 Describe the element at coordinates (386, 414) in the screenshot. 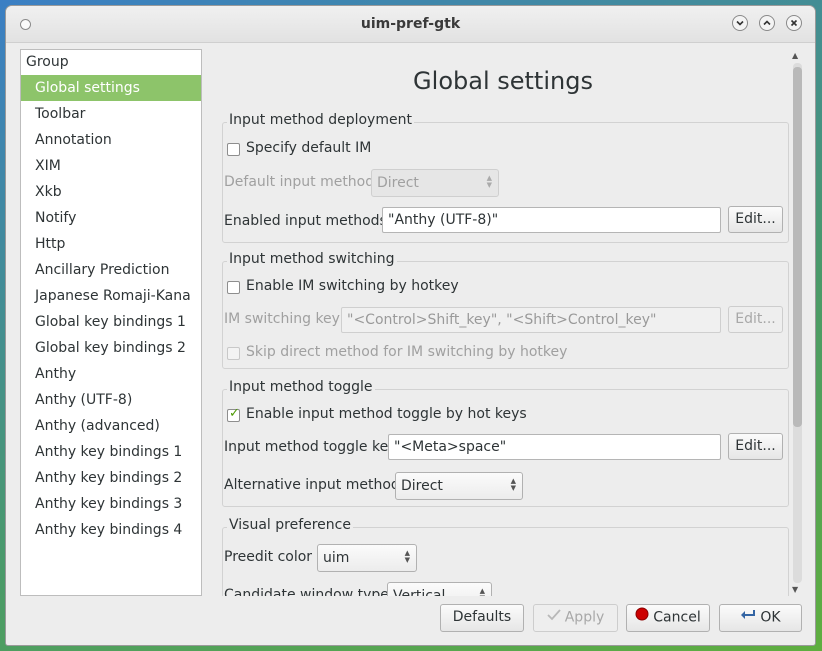

I see `enable-toggle-label: Enable input method toggle by hot keys` at that location.